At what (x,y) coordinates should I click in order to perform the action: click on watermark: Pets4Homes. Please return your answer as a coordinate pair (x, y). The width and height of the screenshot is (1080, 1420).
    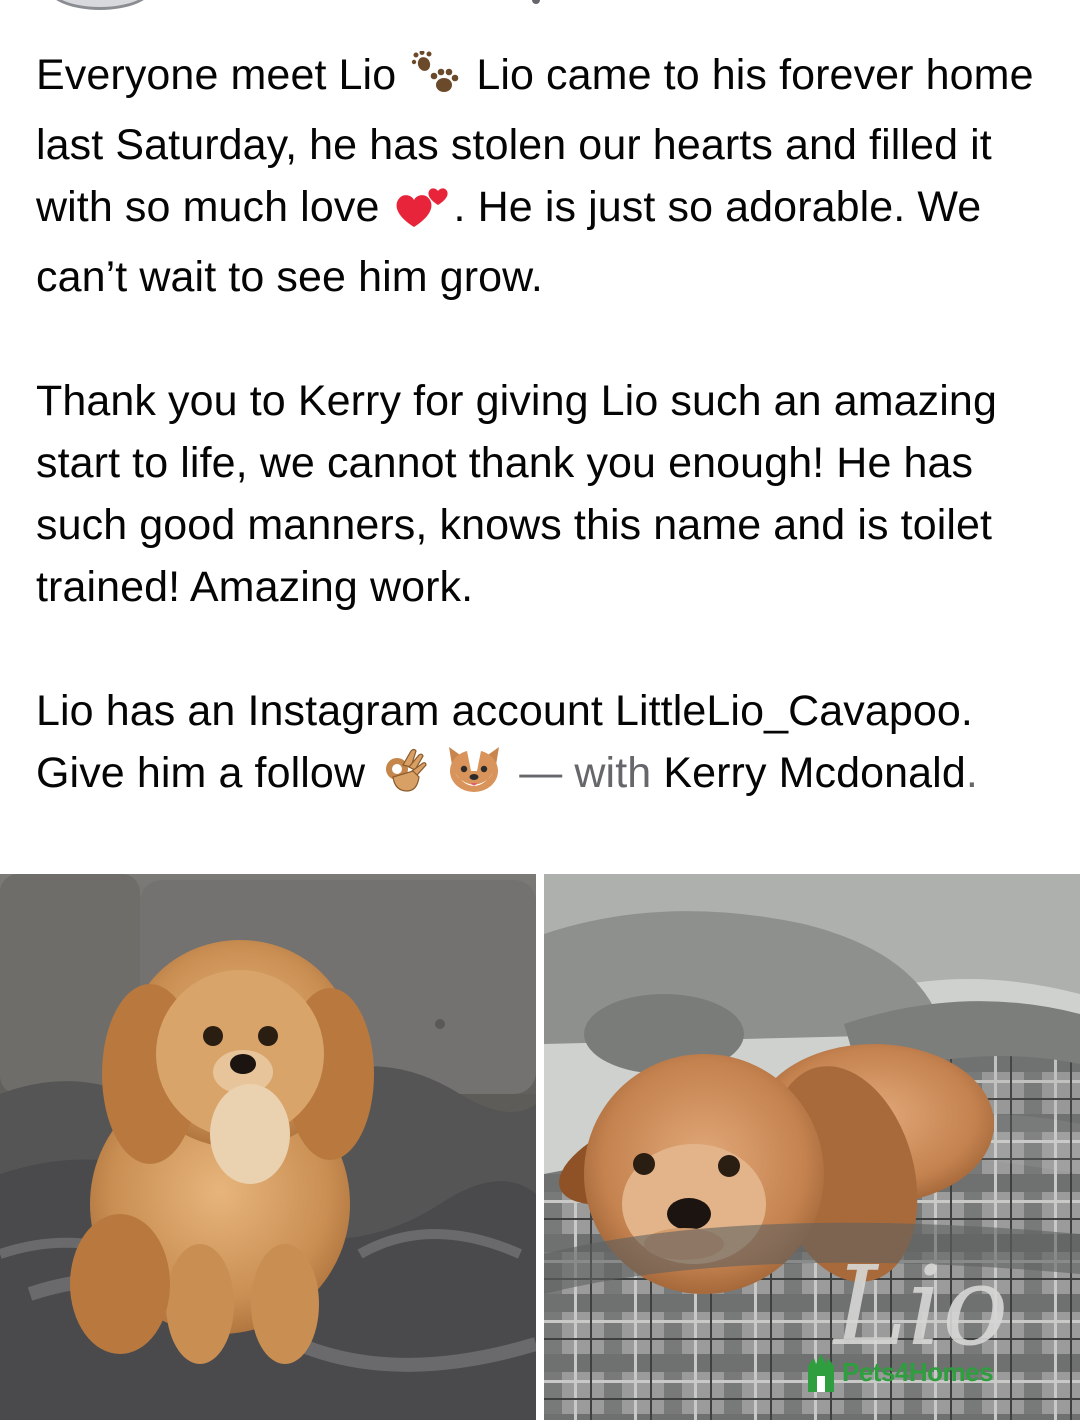
    Looking at the image, I should click on (899, 1372).